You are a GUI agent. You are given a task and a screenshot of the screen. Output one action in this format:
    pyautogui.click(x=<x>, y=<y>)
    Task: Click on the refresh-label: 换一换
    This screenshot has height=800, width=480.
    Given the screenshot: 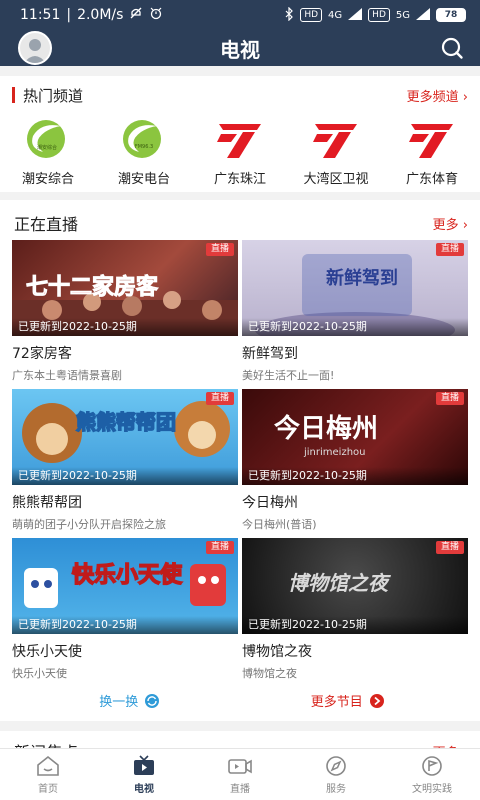 What is the action you would take?
    pyautogui.click(x=119, y=702)
    